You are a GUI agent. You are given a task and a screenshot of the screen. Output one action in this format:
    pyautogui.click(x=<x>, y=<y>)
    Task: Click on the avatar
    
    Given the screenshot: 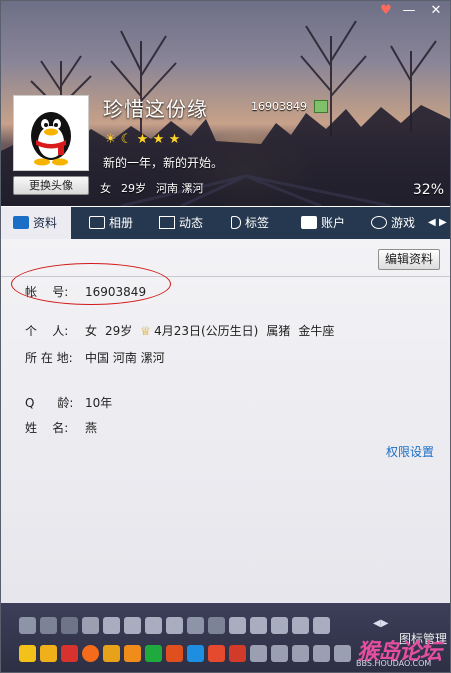 What is the action you would take?
    pyautogui.click(x=51, y=133)
    